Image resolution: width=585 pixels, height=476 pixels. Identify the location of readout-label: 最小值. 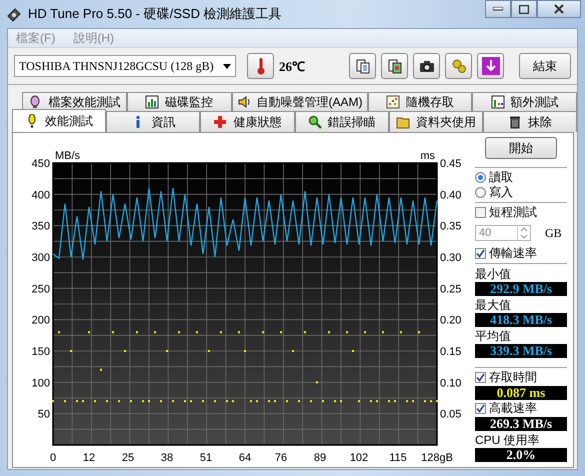
(493, 274).